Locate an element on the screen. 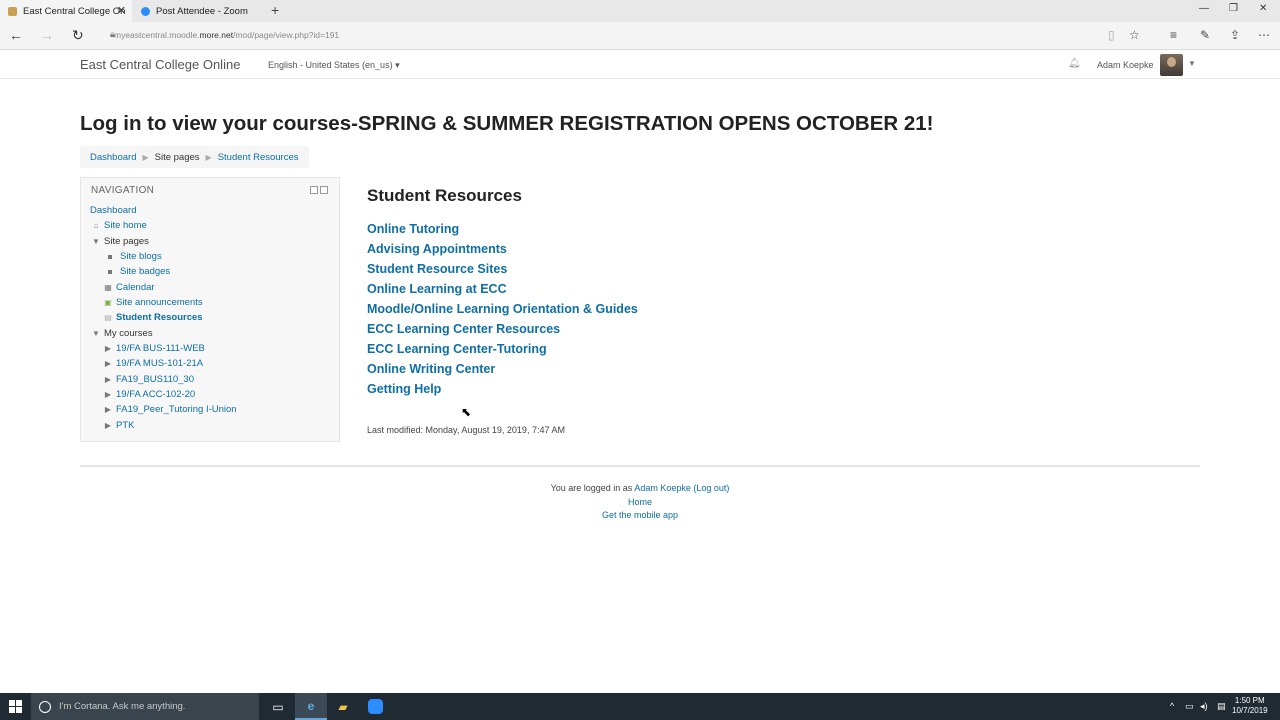 This screenshot has height=720, width=1280. footer-user-link: Adam Koepke is located at coordinates (662, 488).